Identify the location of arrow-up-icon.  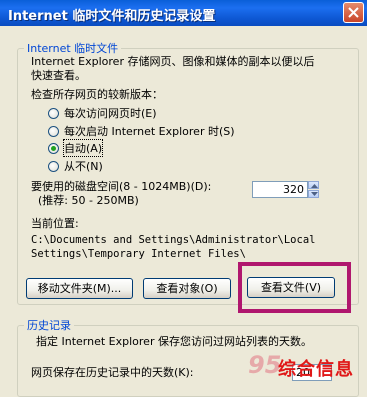
(314, 186).